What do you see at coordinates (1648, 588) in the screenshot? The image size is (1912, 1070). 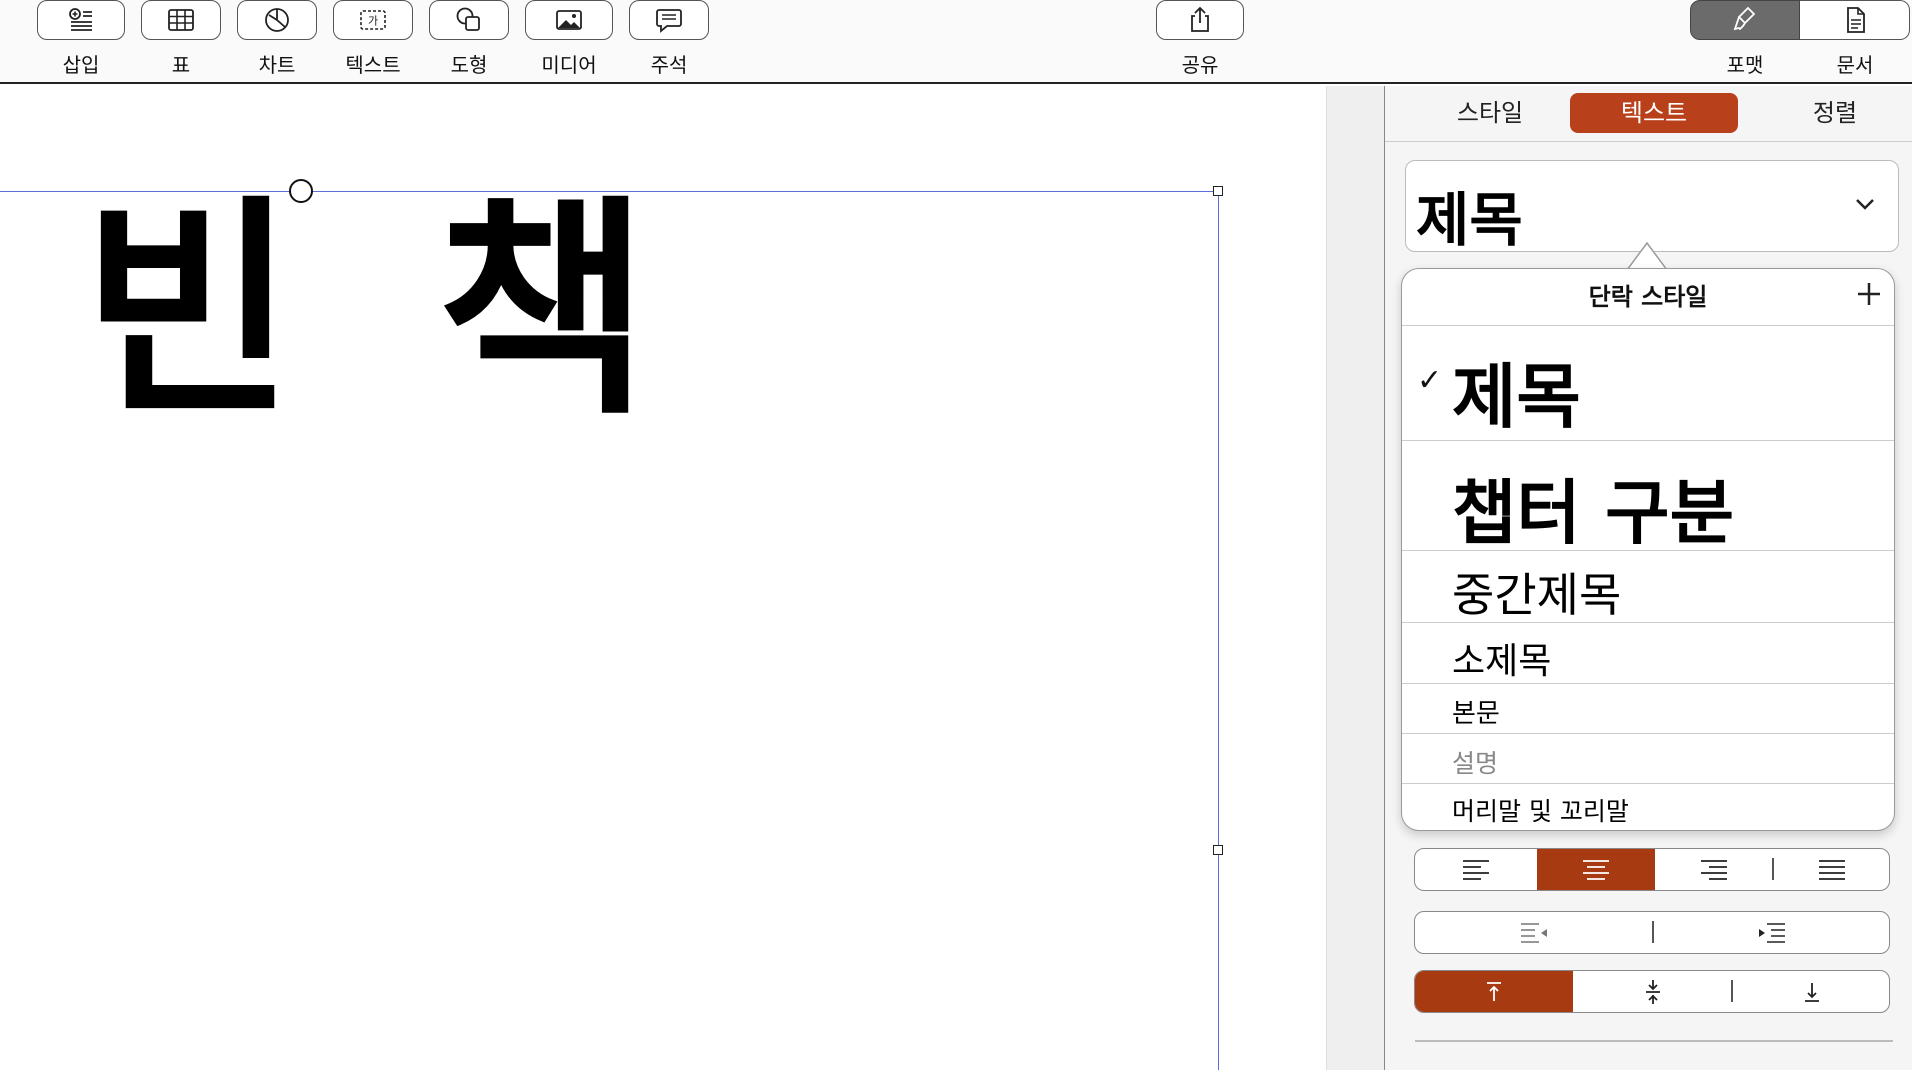 I see `style-row-heading: 중간제목` at bounding box center [1648, 588].